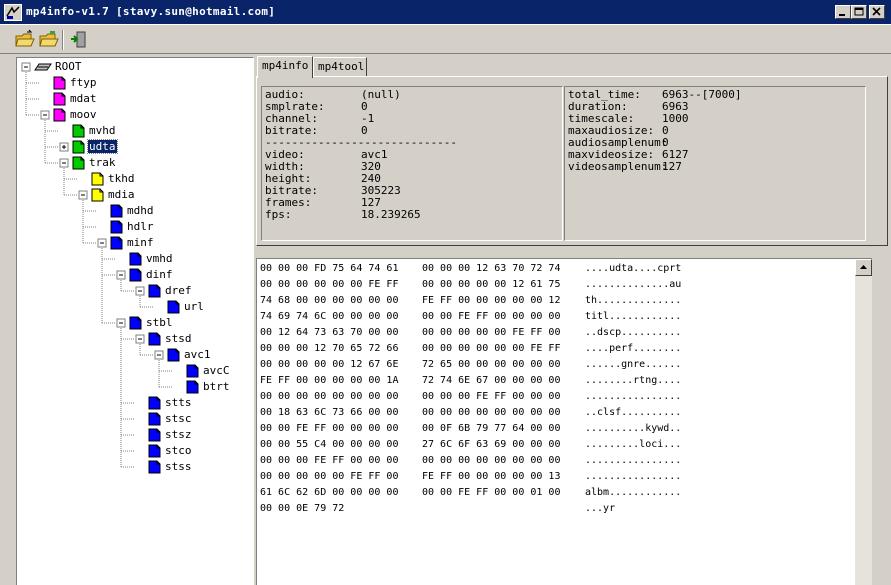 This screenshot has width=891, height=585. I want to click on atom-trak-icon, so click(78, 163).